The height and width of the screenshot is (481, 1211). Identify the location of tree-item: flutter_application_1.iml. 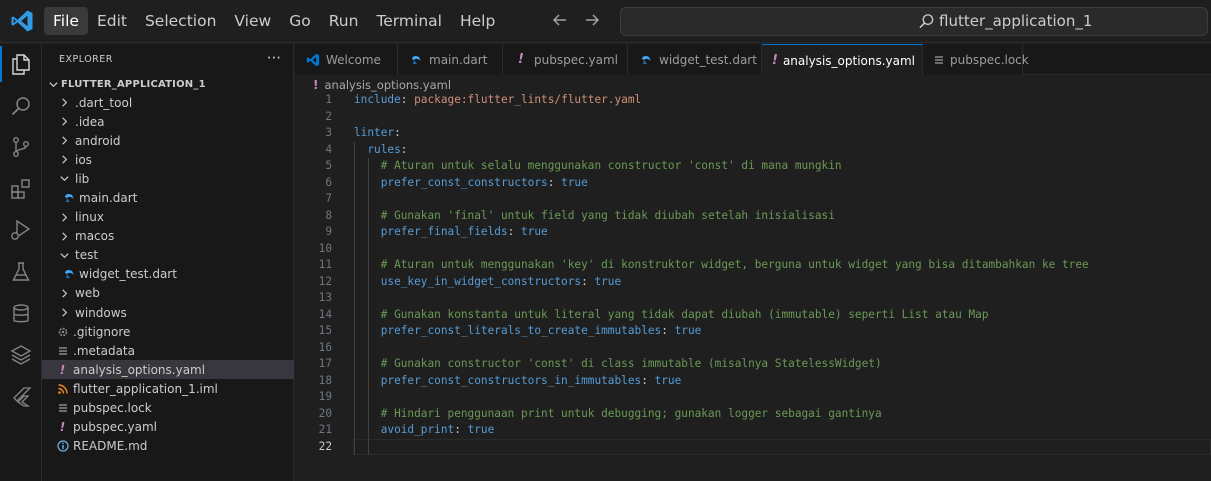
(168, 388).